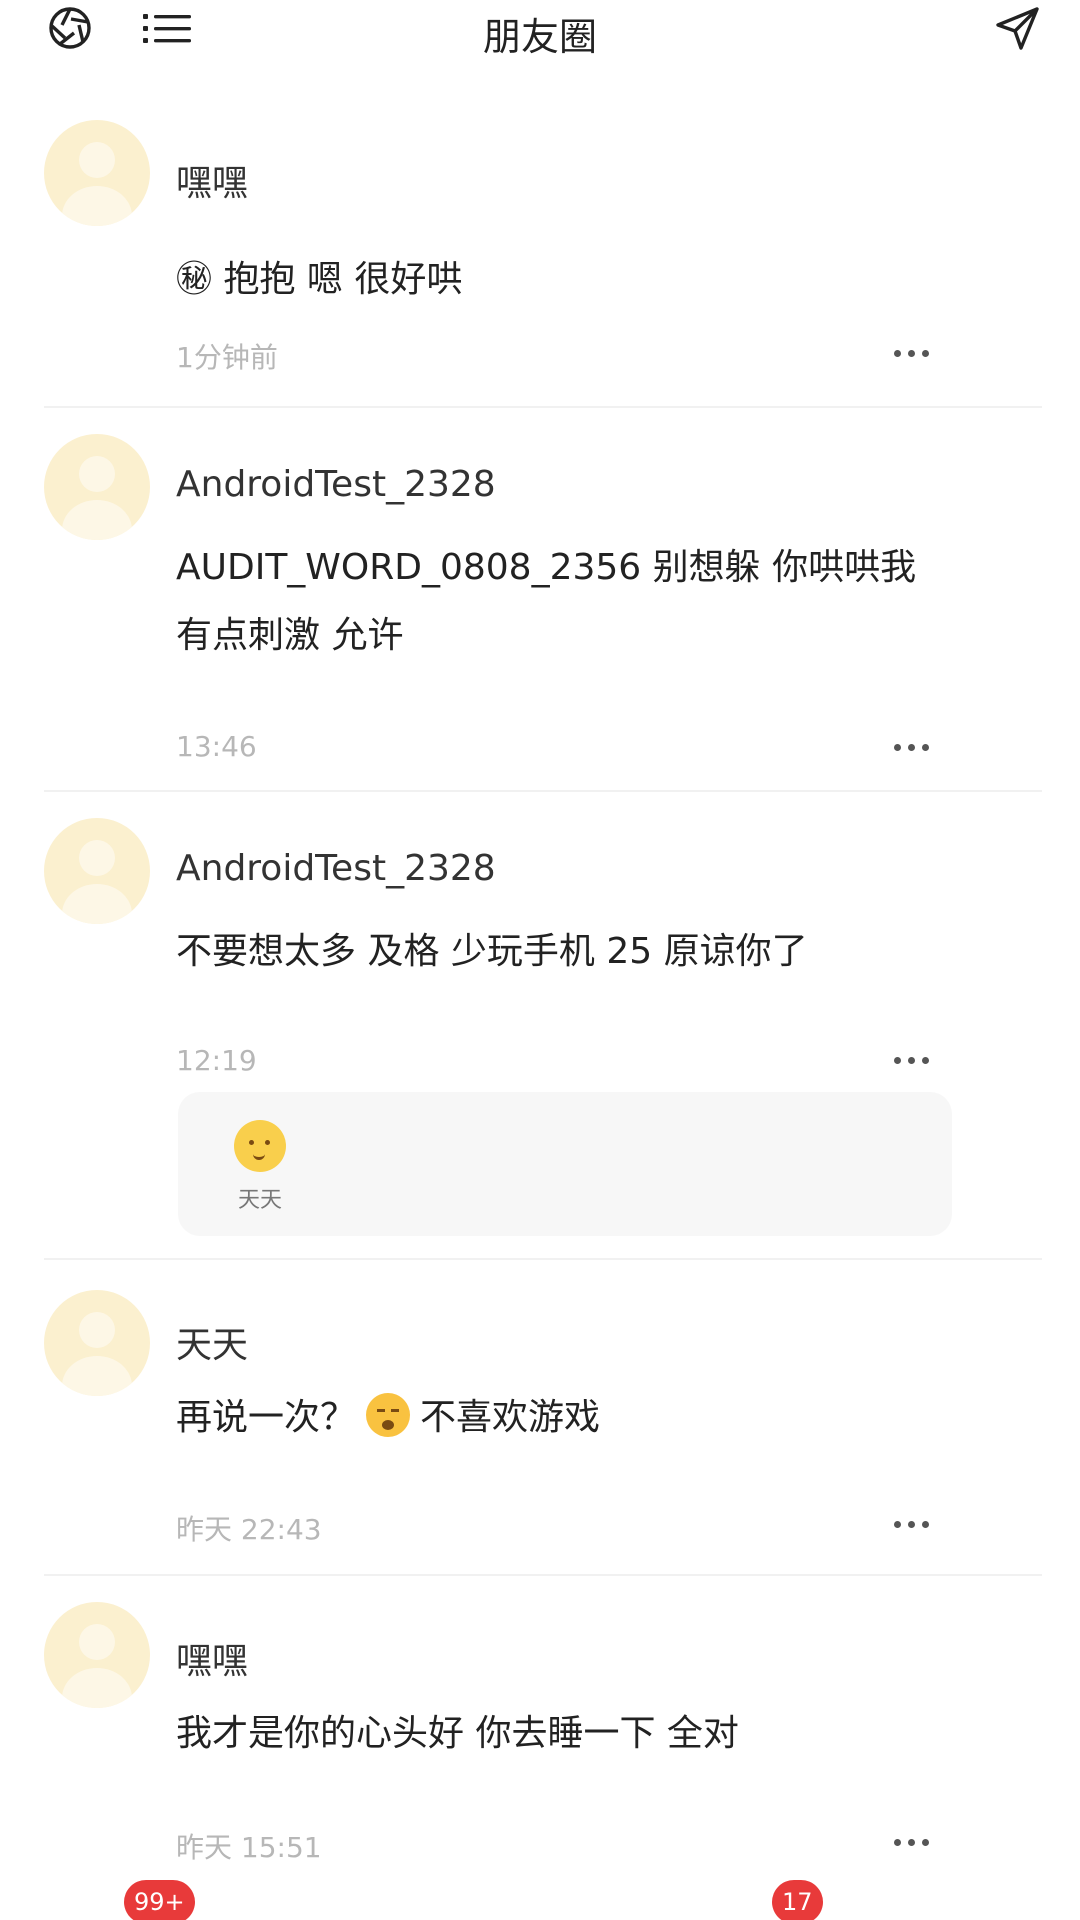  I want to click on post-time: 1分钟前, so click(227, 357).